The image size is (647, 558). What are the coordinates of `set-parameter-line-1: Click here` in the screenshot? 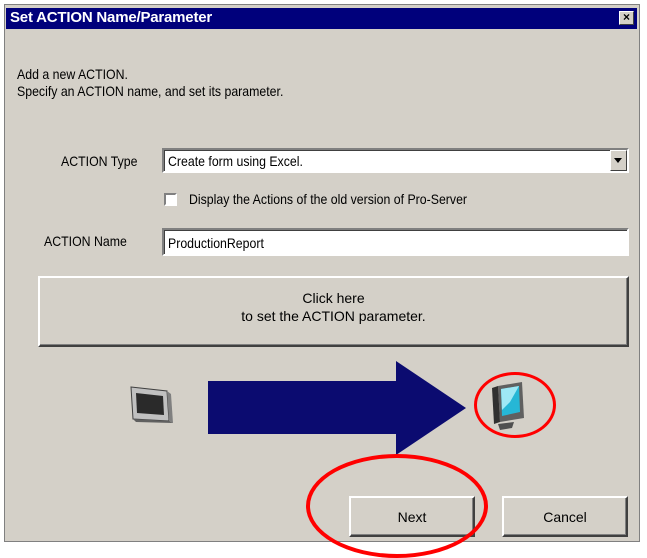 It's located at (333, 298).